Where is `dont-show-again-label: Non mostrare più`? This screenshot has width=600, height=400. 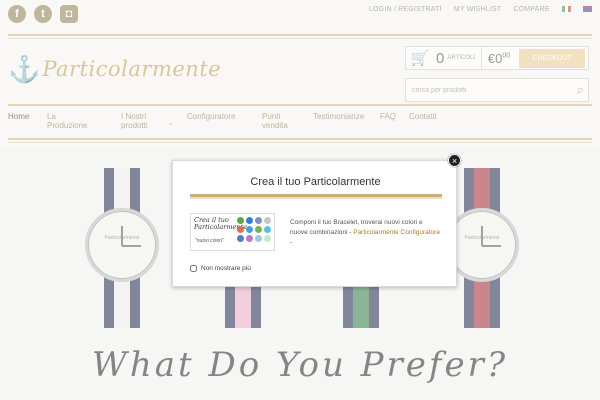
dont-show-again-label: Non mostrare più is located at coordinates (226, 268).